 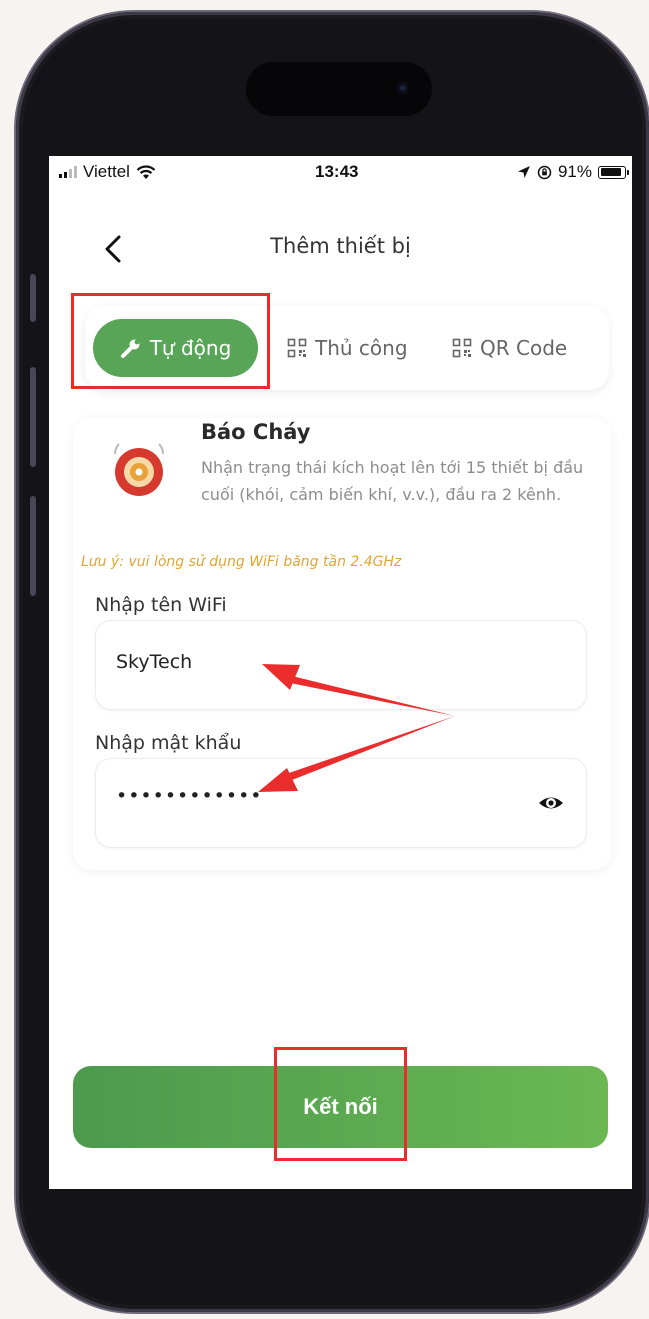 I want to click on arrow-shaft-to-password, so click(x=372, y=748).